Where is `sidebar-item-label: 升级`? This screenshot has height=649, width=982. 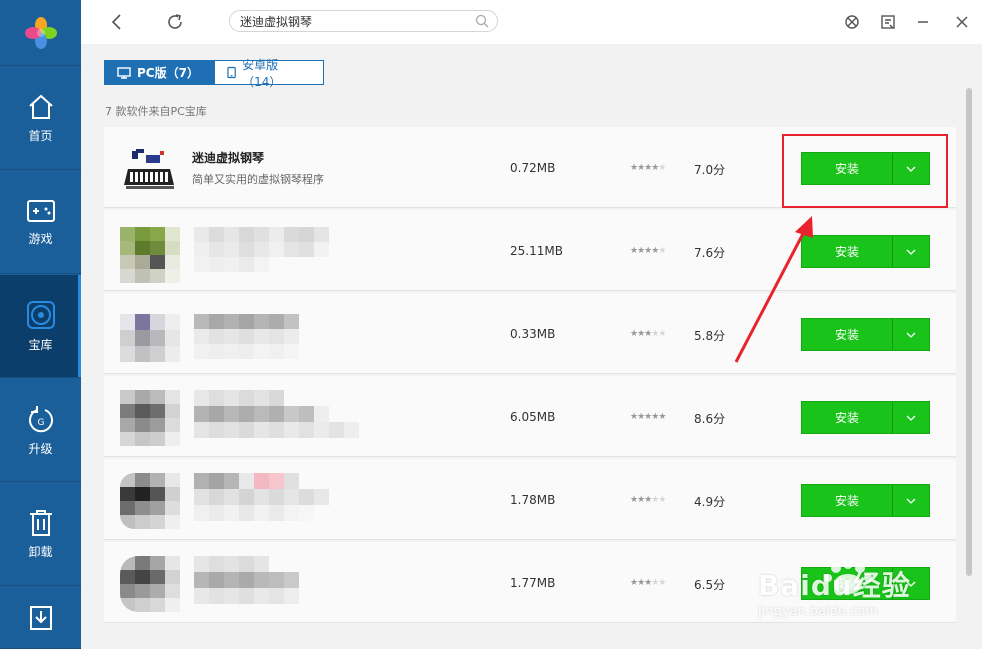
sidebar-item-label: 升级 is located at coordinates (40, 448).